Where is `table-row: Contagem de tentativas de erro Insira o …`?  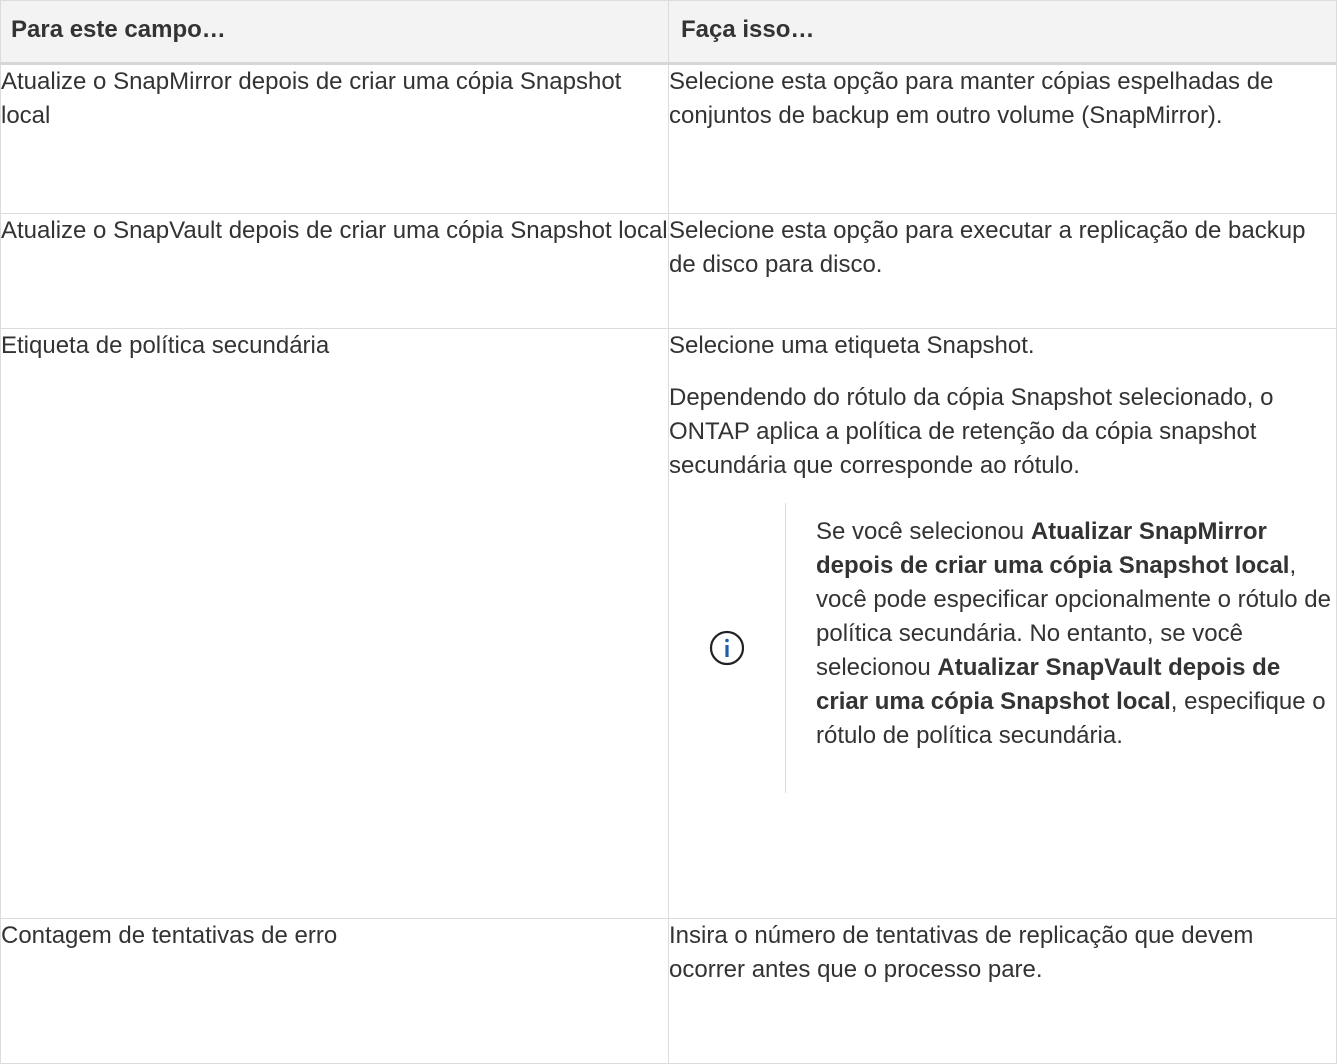
table-row: Contagem de tentativas de erro Insira o … is located at coordinates (668, 991).